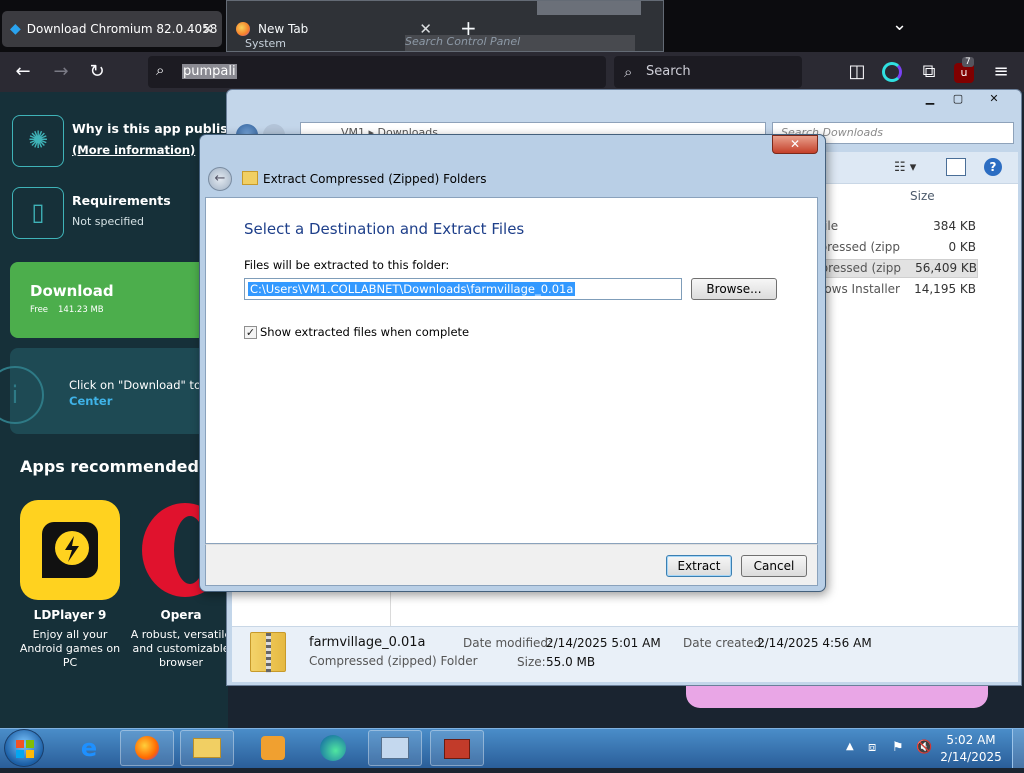 This screenshot has width=1024, height=773. I want to click on minimize-icon: ▁, so click(930, 99).